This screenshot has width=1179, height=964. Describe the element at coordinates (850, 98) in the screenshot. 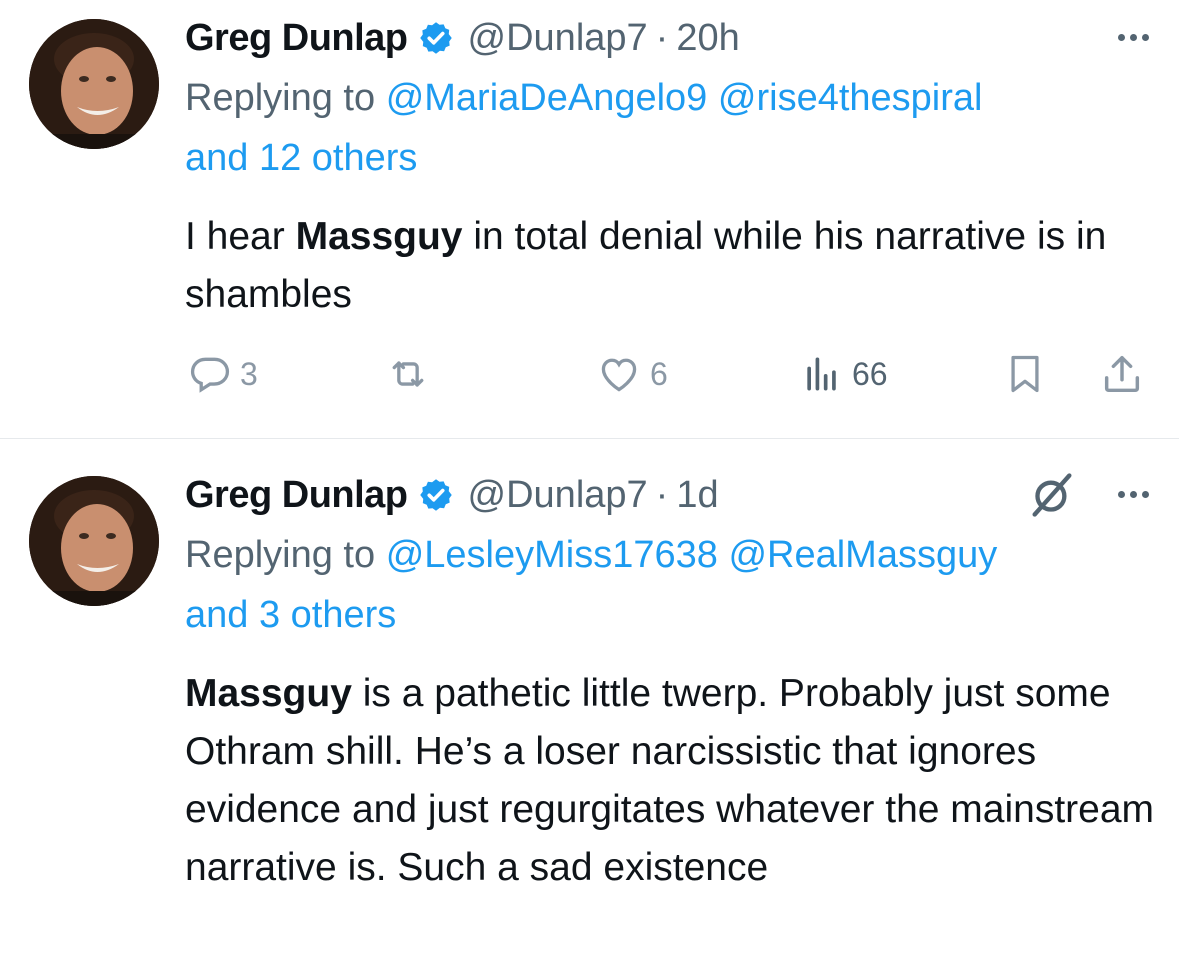

I see `mention-link: @rise4thespiral` at that location.